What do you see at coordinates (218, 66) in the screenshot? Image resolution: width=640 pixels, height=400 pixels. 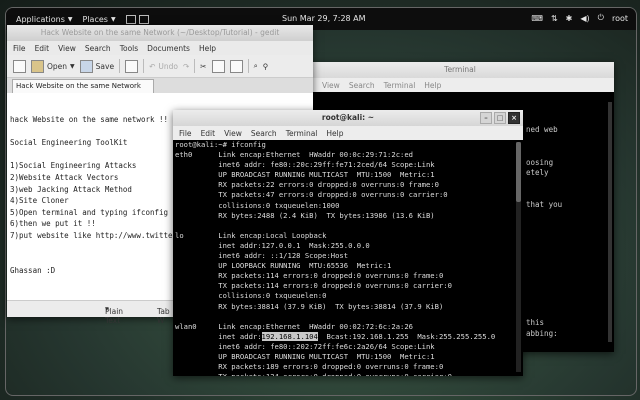 I see `copy-icon` at bounding box center [218, 66].